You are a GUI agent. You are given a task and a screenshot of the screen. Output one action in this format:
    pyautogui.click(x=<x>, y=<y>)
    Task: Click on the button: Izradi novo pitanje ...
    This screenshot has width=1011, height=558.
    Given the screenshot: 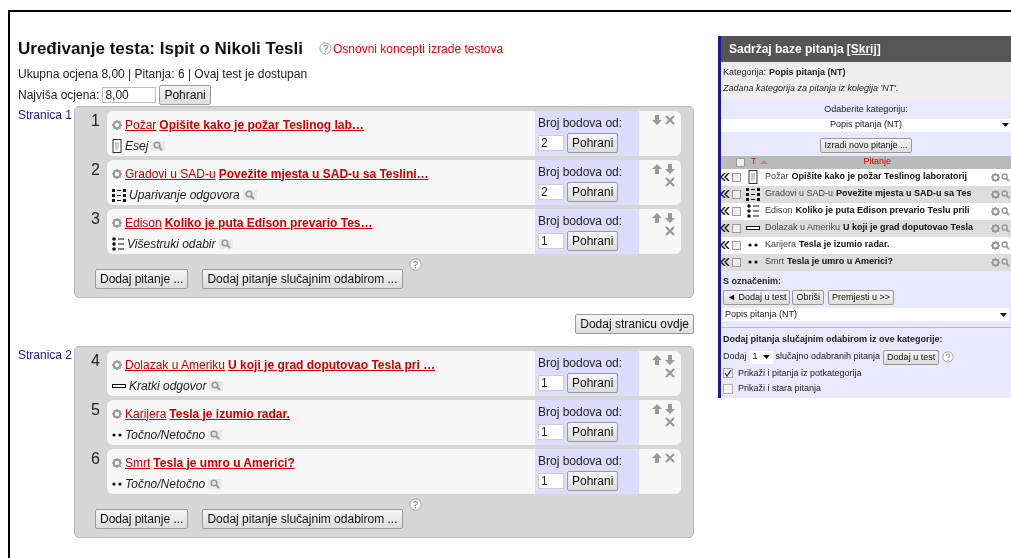 What is the action you would take?
    pyautogui.click(x=866, y=145)
    